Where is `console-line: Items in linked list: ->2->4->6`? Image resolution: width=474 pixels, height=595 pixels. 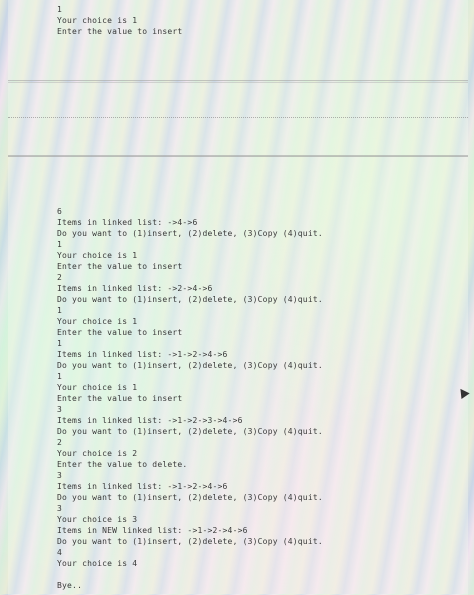 console-line: Items in linked list: ->2->4->6 is located at coordinates (135, 288).